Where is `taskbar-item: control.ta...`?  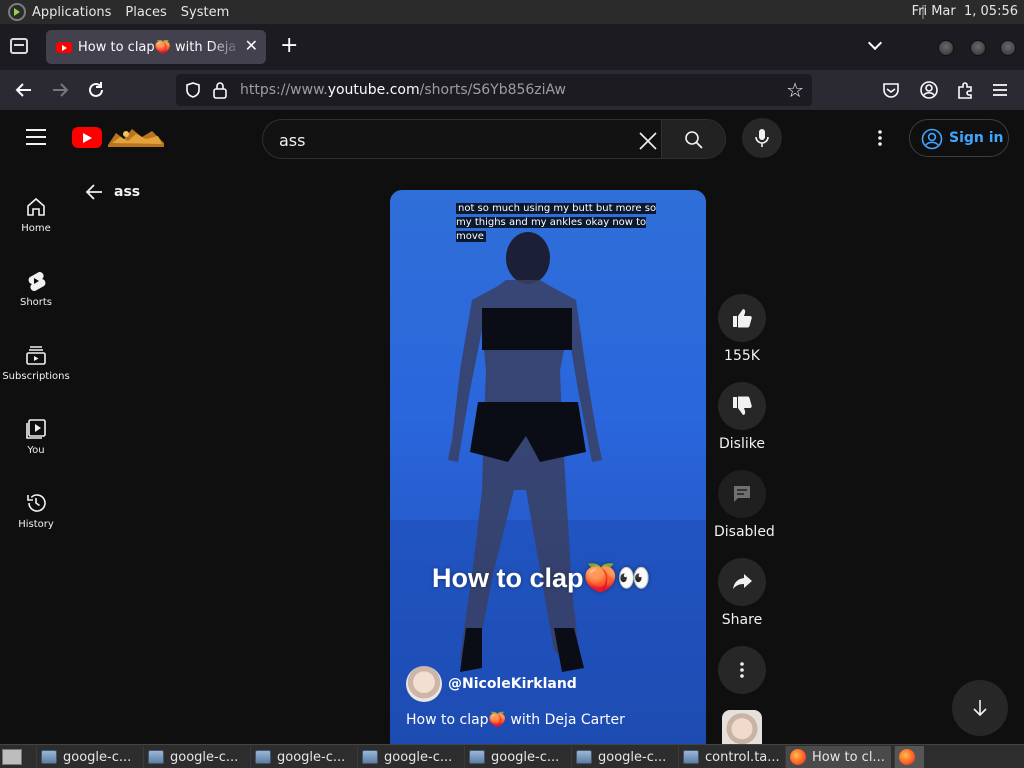 taskbar-item: control.ta... is located at coordinates (730, 757).